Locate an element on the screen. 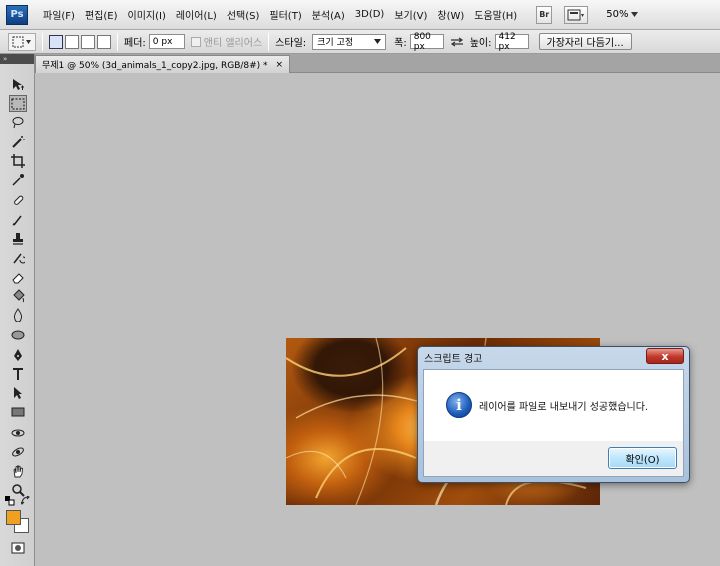 The image size is (720, 566). dialog-body: i 레이어를 파일로 내보내기 성공했습니다. 확인(O) is located at coordinates (553, 423).